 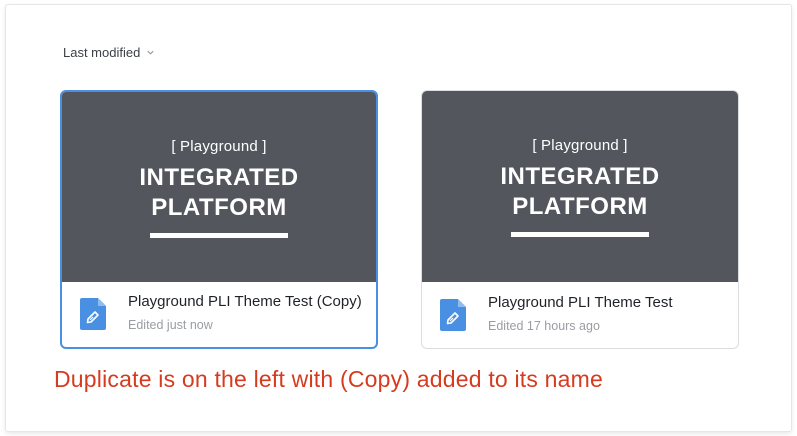 What do you see at coordinates (248, 301) in the screenshot?
I see `file-name: Playground PLI Theme Test (Copy)` at bounding box center [248, 301].